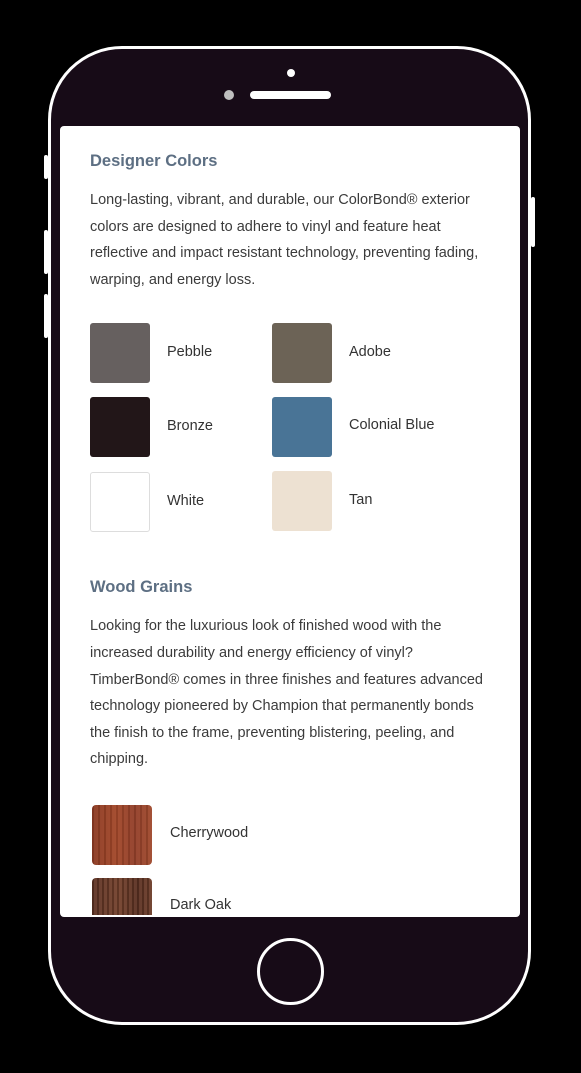 The image size is (581, 1073). I want to click on wood-grains-title: Wood Grains, so click(141, 587).